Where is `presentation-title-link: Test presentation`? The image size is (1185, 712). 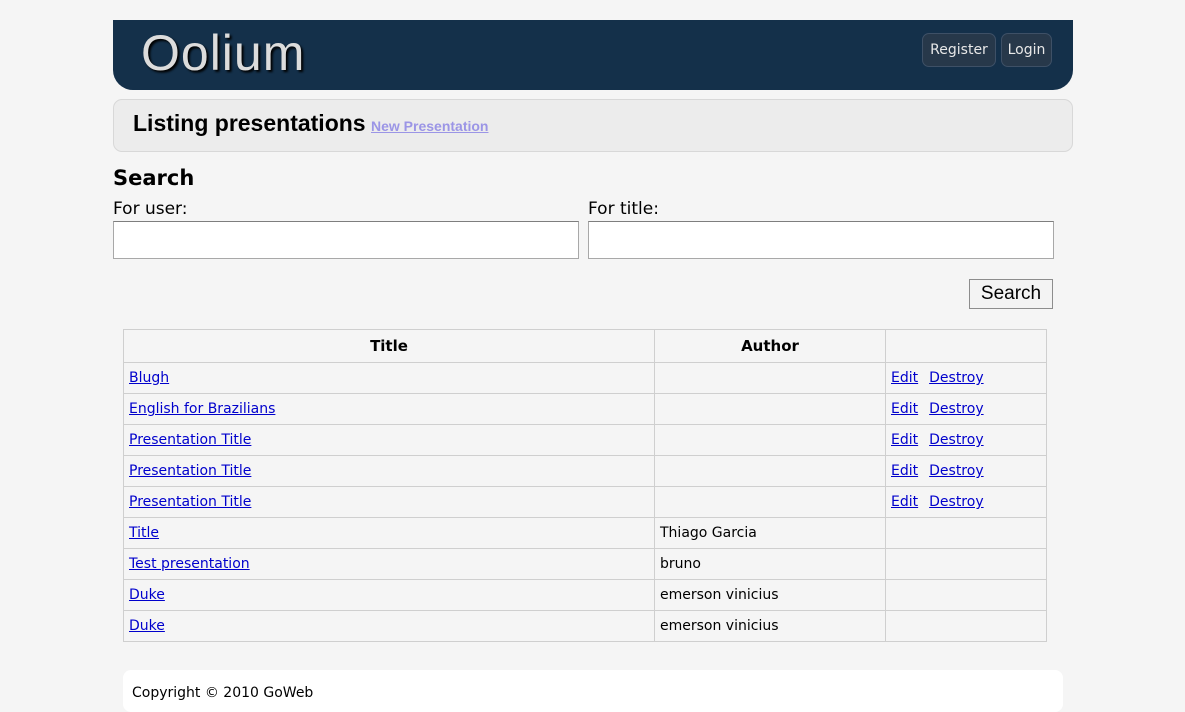
presentation-title-link: Test presentation is located at coordinates (189, 564).